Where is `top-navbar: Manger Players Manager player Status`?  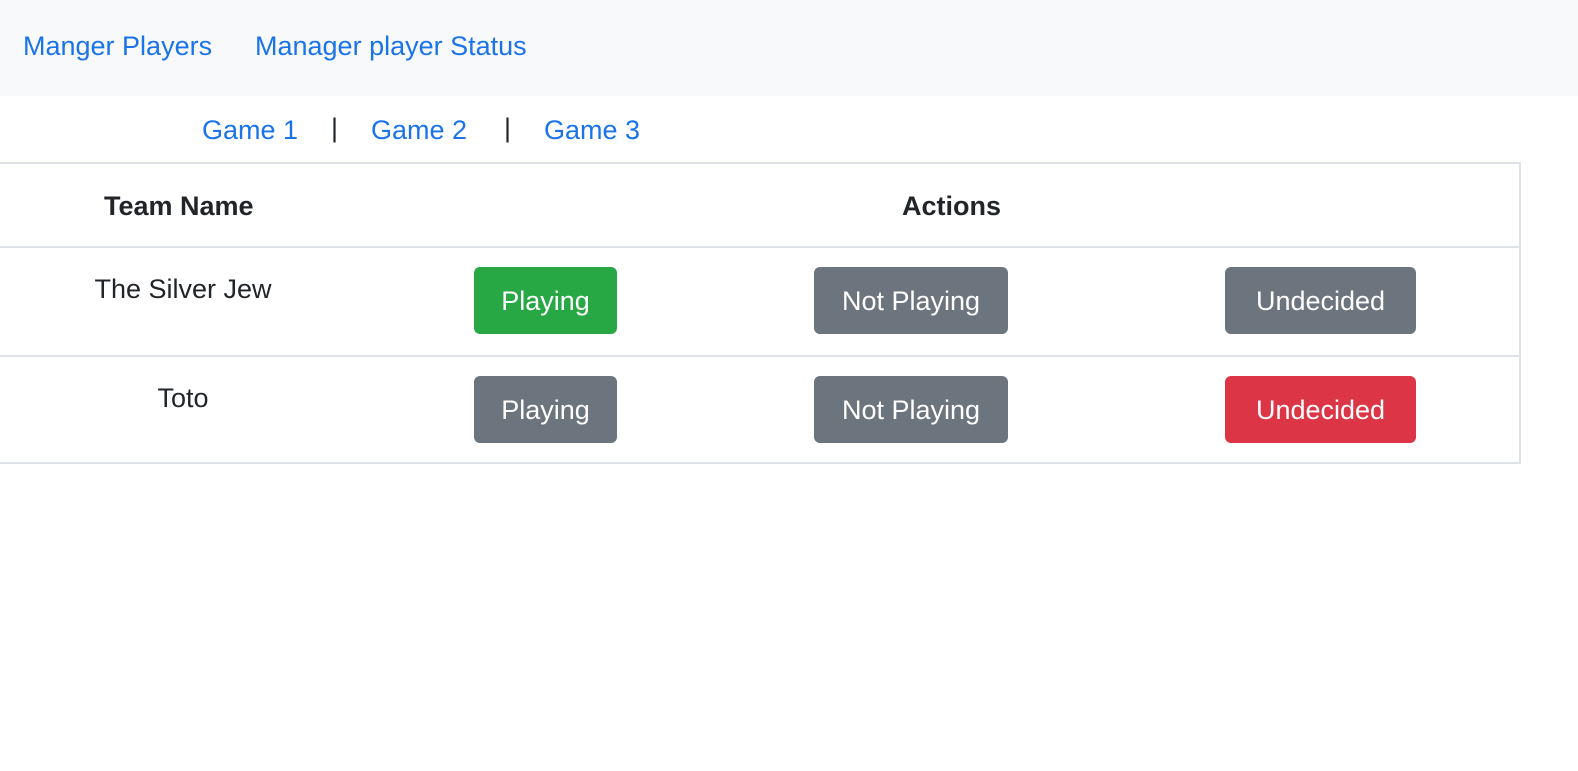 top-navbar: Manger Players Manager player Status is located at coordinates (789, 48).